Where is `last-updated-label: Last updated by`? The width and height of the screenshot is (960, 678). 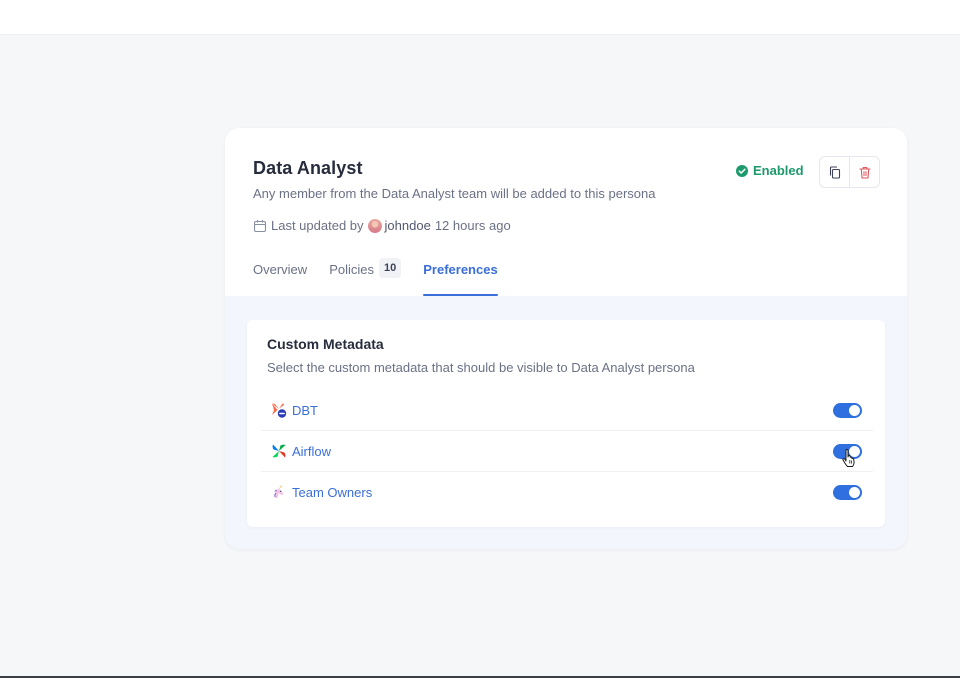
last-updated-label: Last updated by is located at coordinates (317, 225).